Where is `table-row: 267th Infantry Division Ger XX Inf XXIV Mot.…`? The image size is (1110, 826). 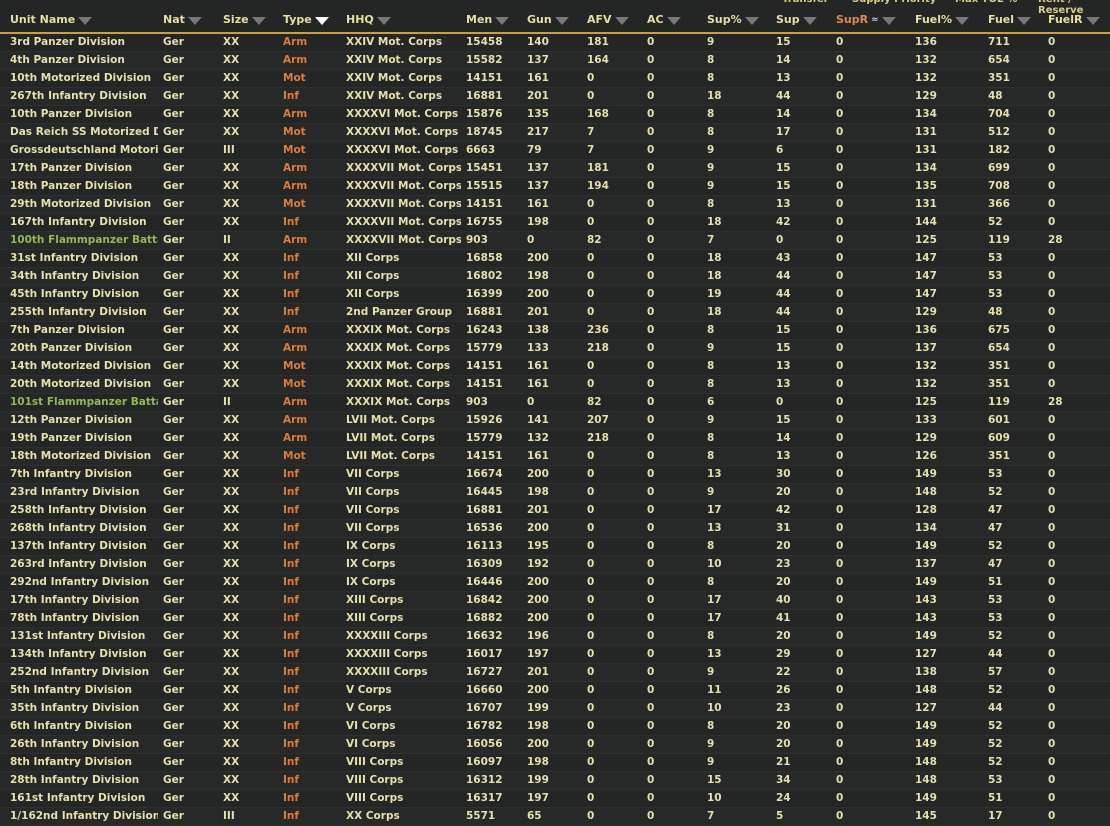 table-row: 267th Infantry Division Ger XX Inf XXIV Mot.… is located at coordinates (555, 97).